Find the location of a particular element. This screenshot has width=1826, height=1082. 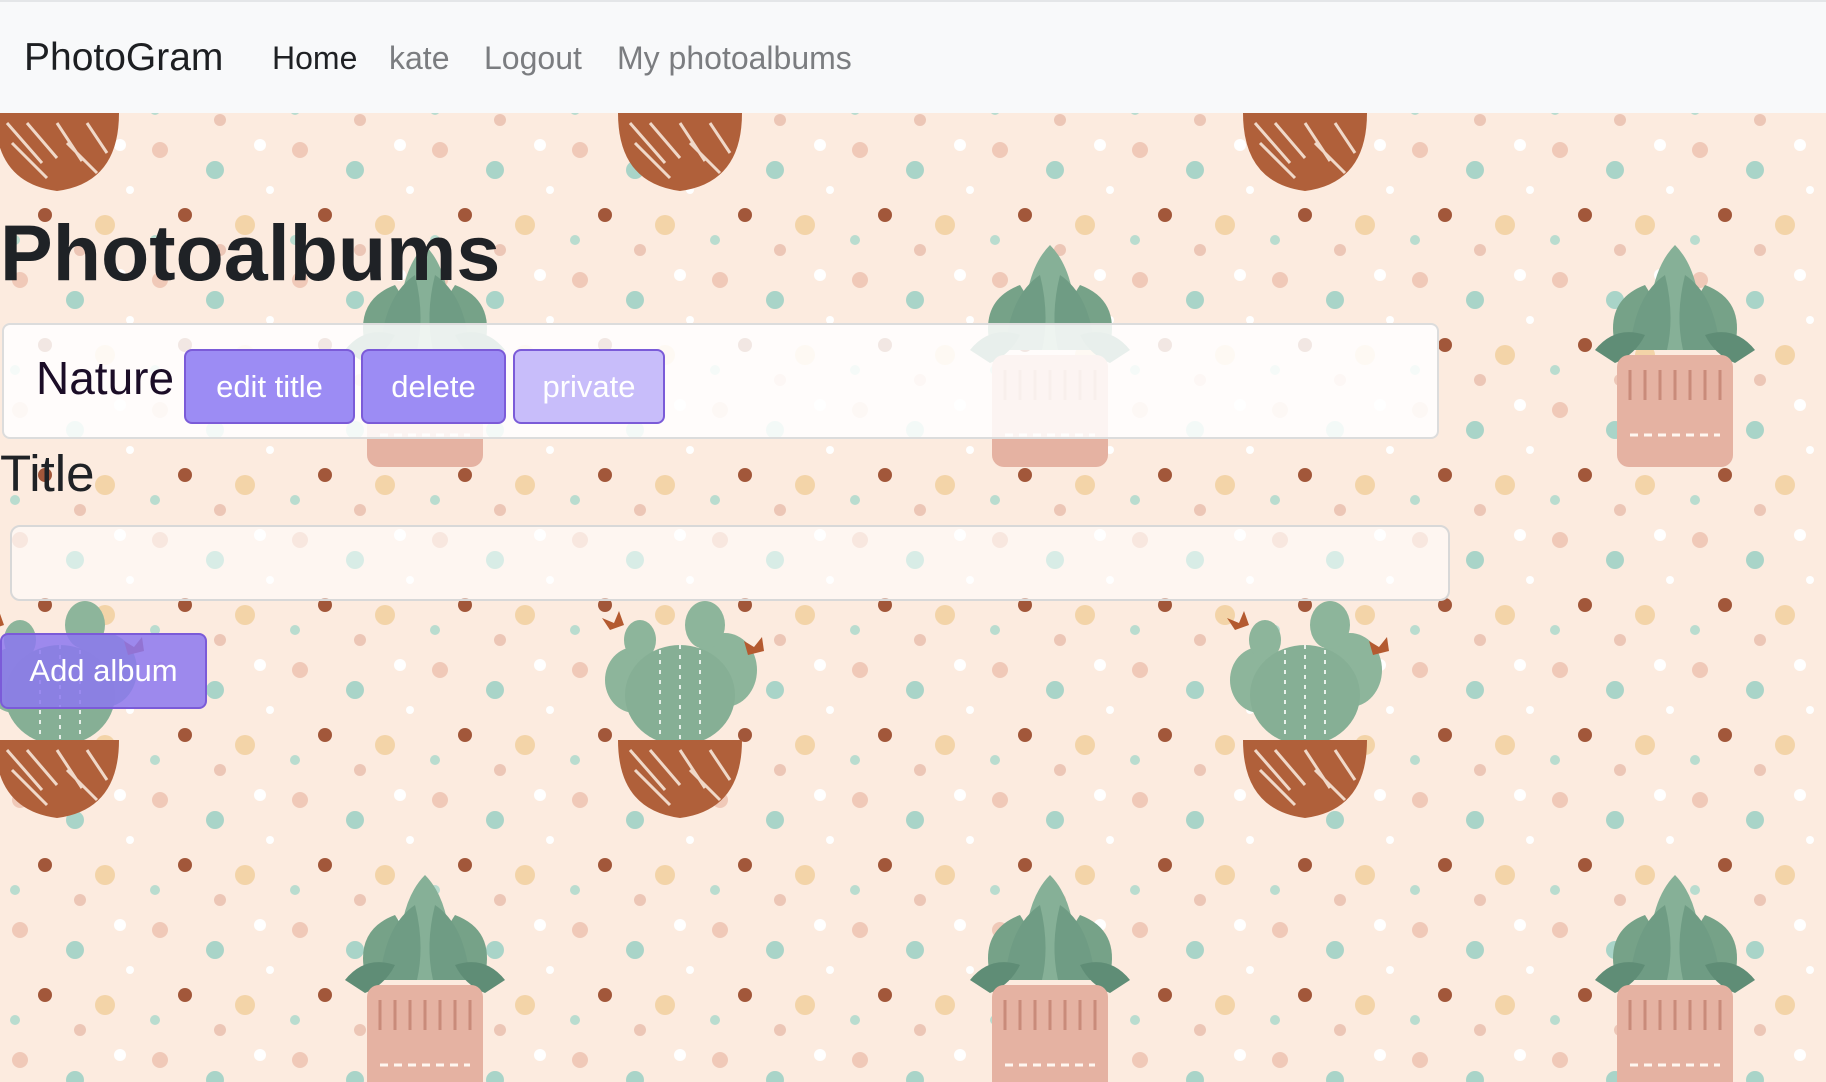

nav-link-my-photoalbums: My photoalbums is located at coordinates (734, 58).